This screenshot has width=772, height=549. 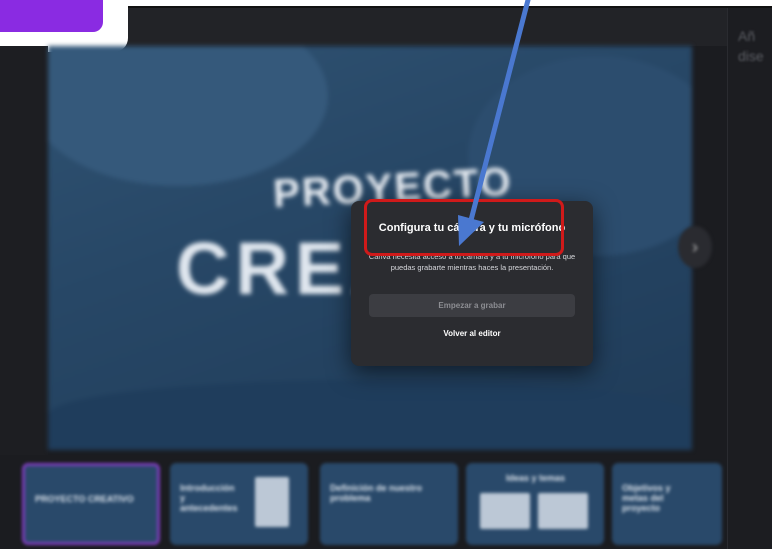 I want to click on right-panel-text: Añ dise, so click(x=751, y=46).